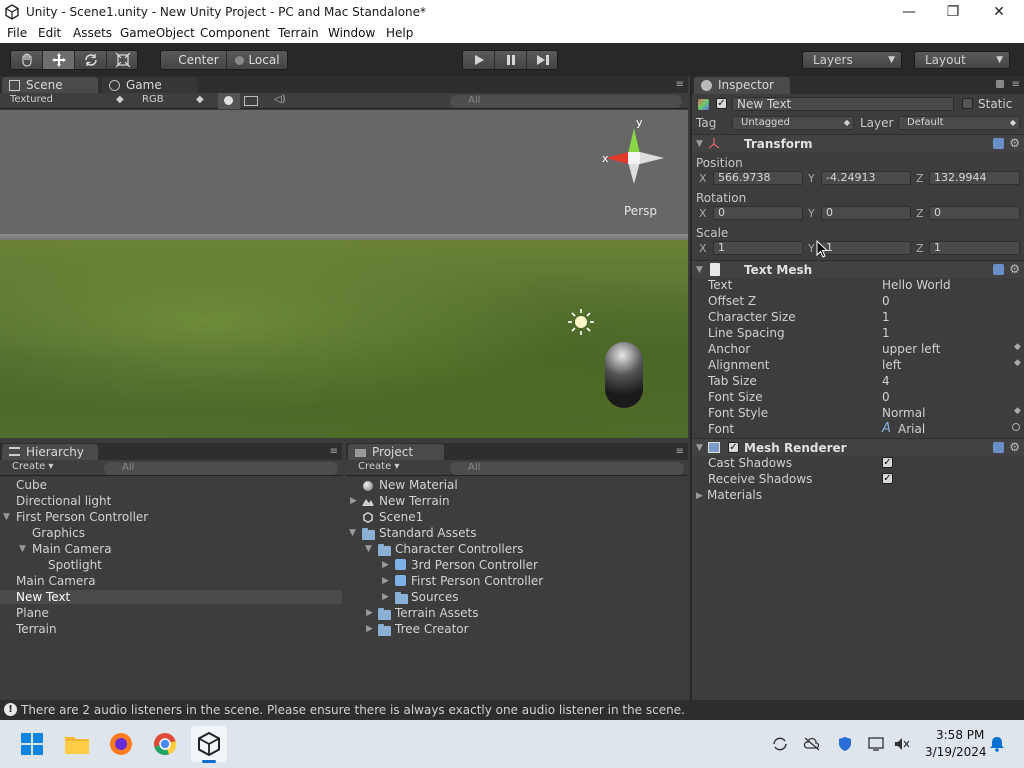 The height and width of the screenshot is (768, 1024). I want to click on list-item: Terrain, so click(36, 629).